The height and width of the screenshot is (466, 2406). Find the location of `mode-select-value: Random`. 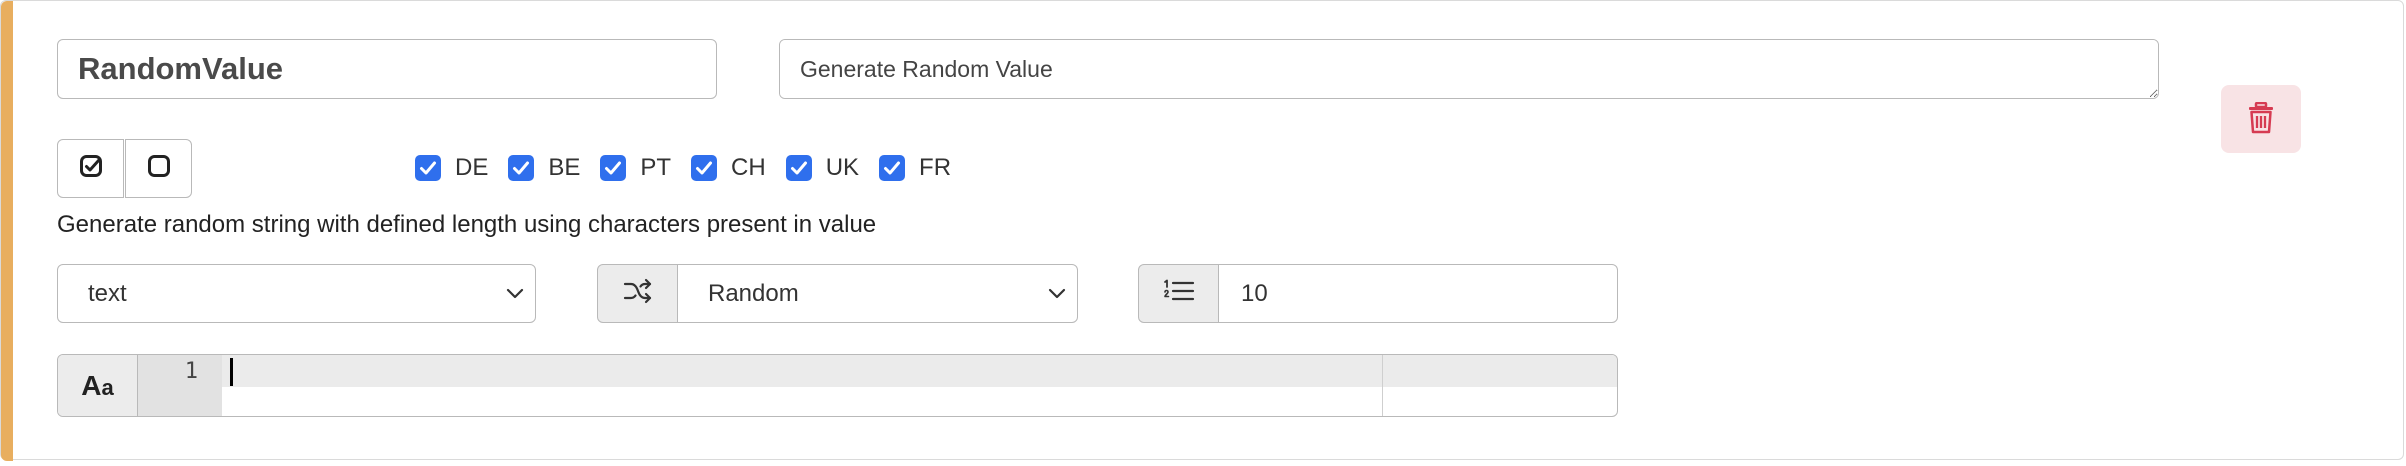

mode-select-value: Random is located at coordinates (753, 293).